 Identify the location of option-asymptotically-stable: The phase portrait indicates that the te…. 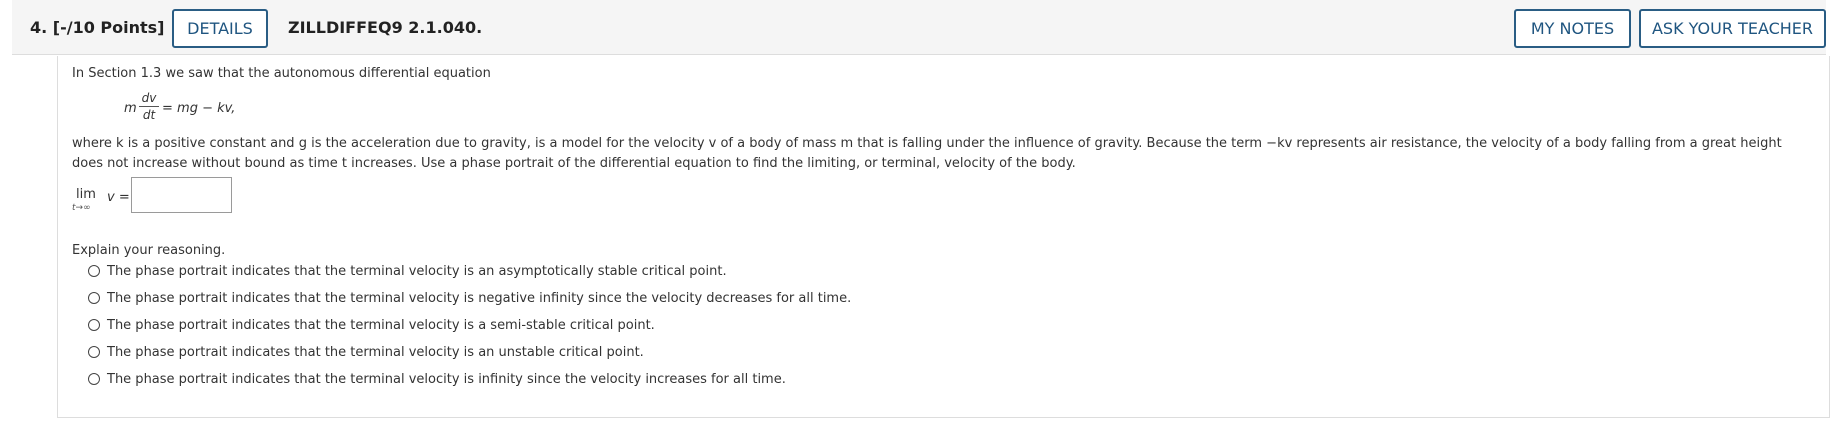
(407, 271).